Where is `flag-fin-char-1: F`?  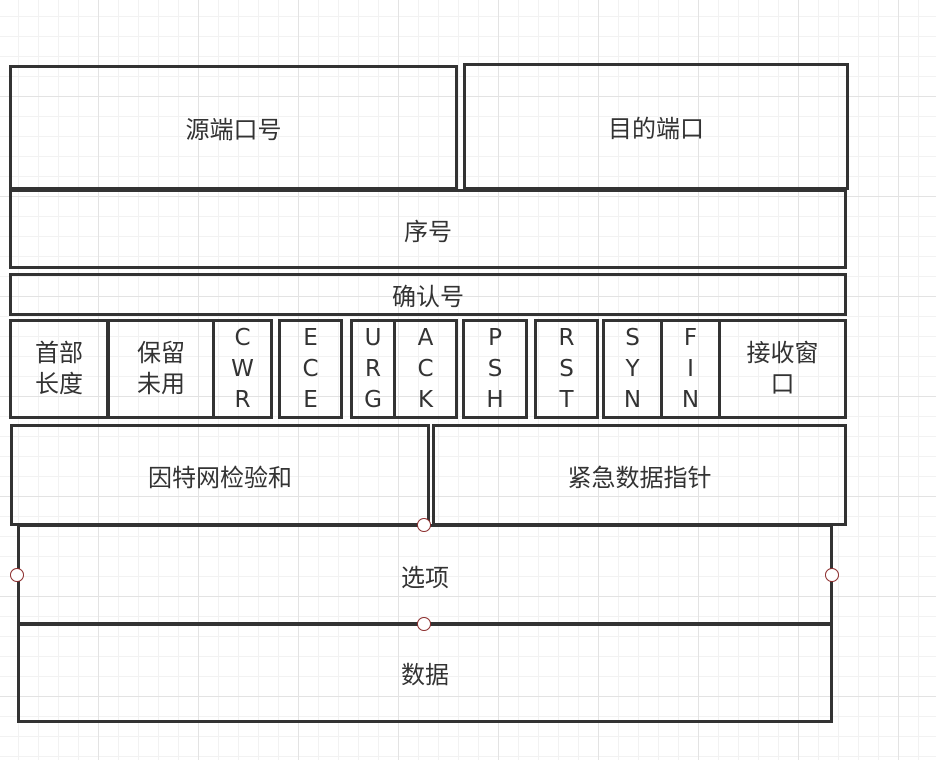 flag-fin-char-1: F is located at coordinates (690, 337).